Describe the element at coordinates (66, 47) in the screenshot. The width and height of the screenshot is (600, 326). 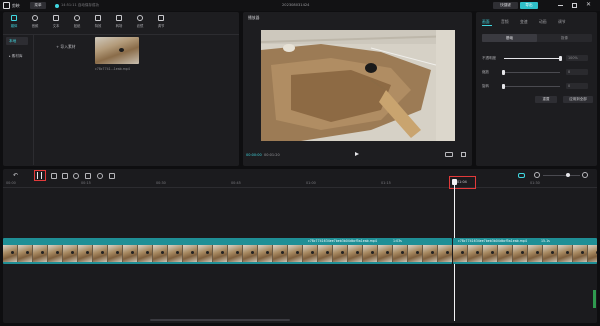
I see `import-button: + 导入素材` at that location.